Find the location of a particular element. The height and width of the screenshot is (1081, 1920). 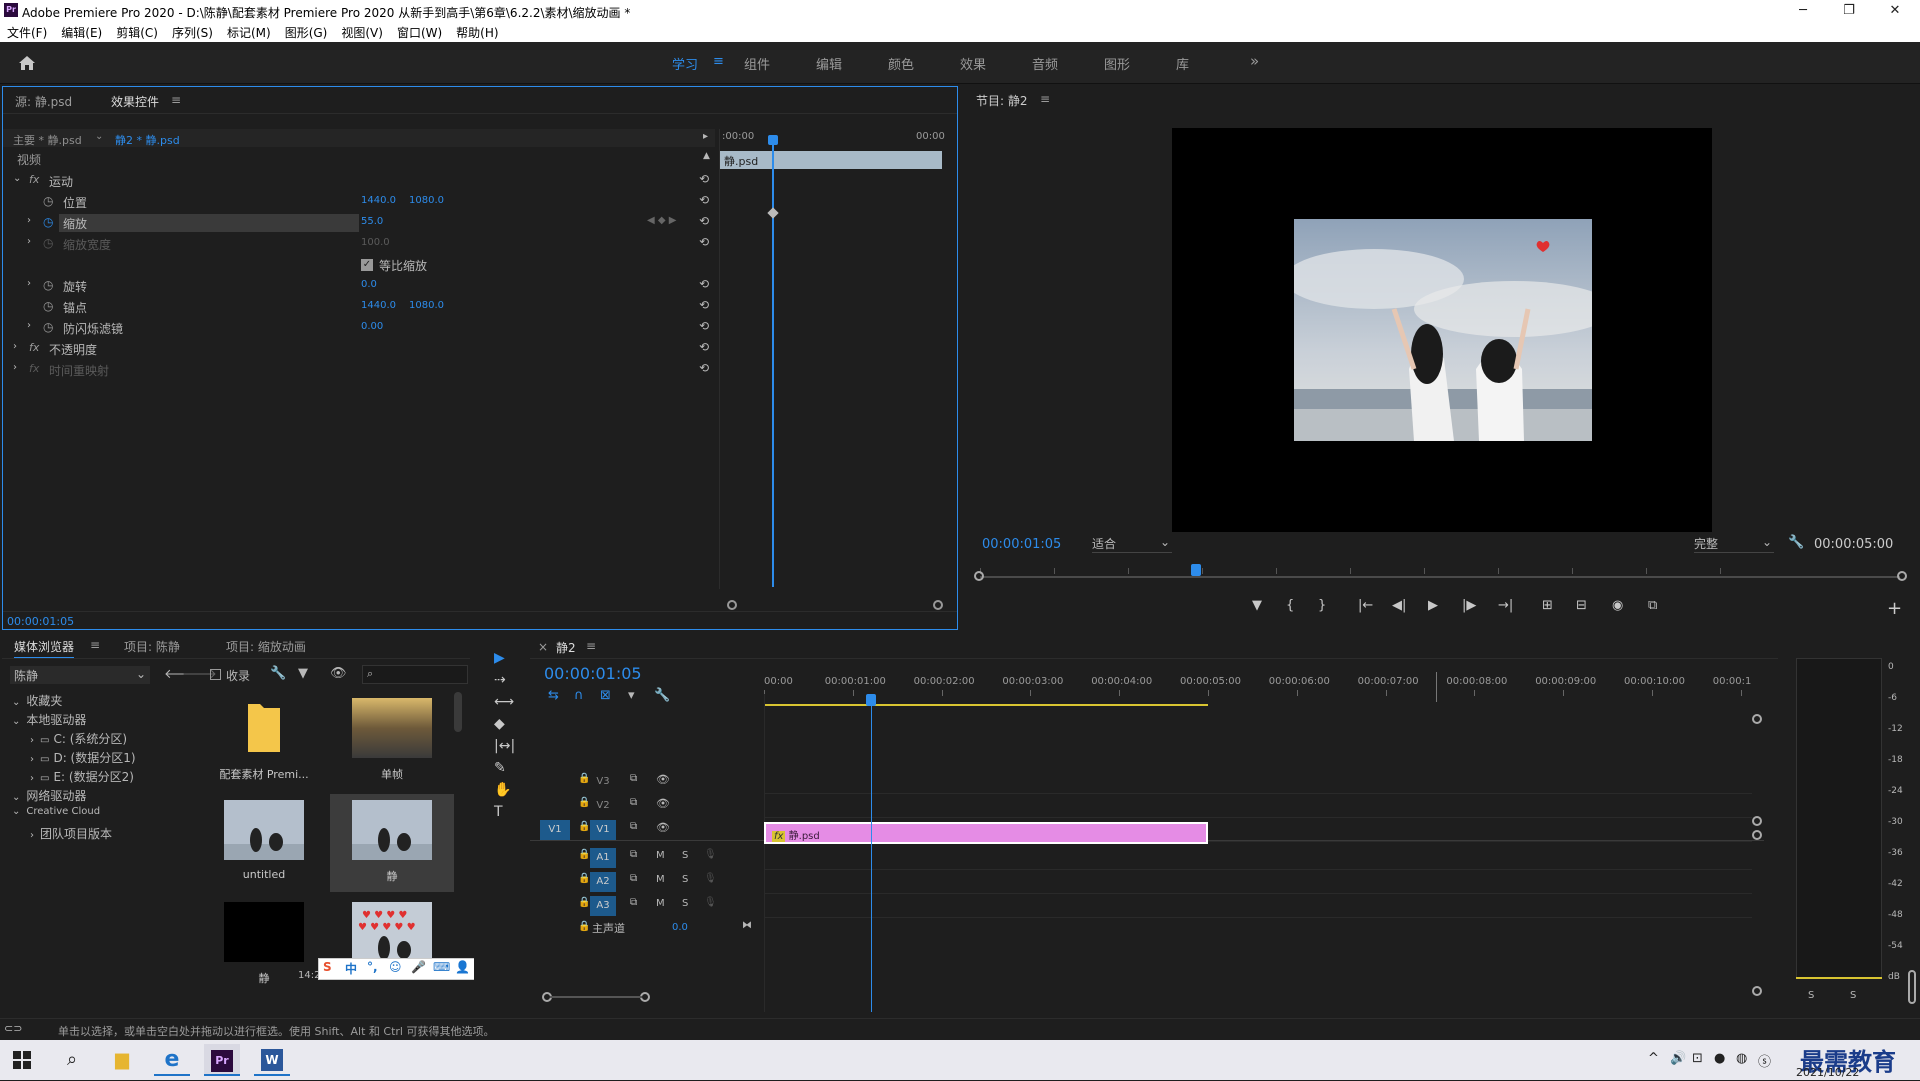

zoom-handle-right is located at coordinates (938, 605).